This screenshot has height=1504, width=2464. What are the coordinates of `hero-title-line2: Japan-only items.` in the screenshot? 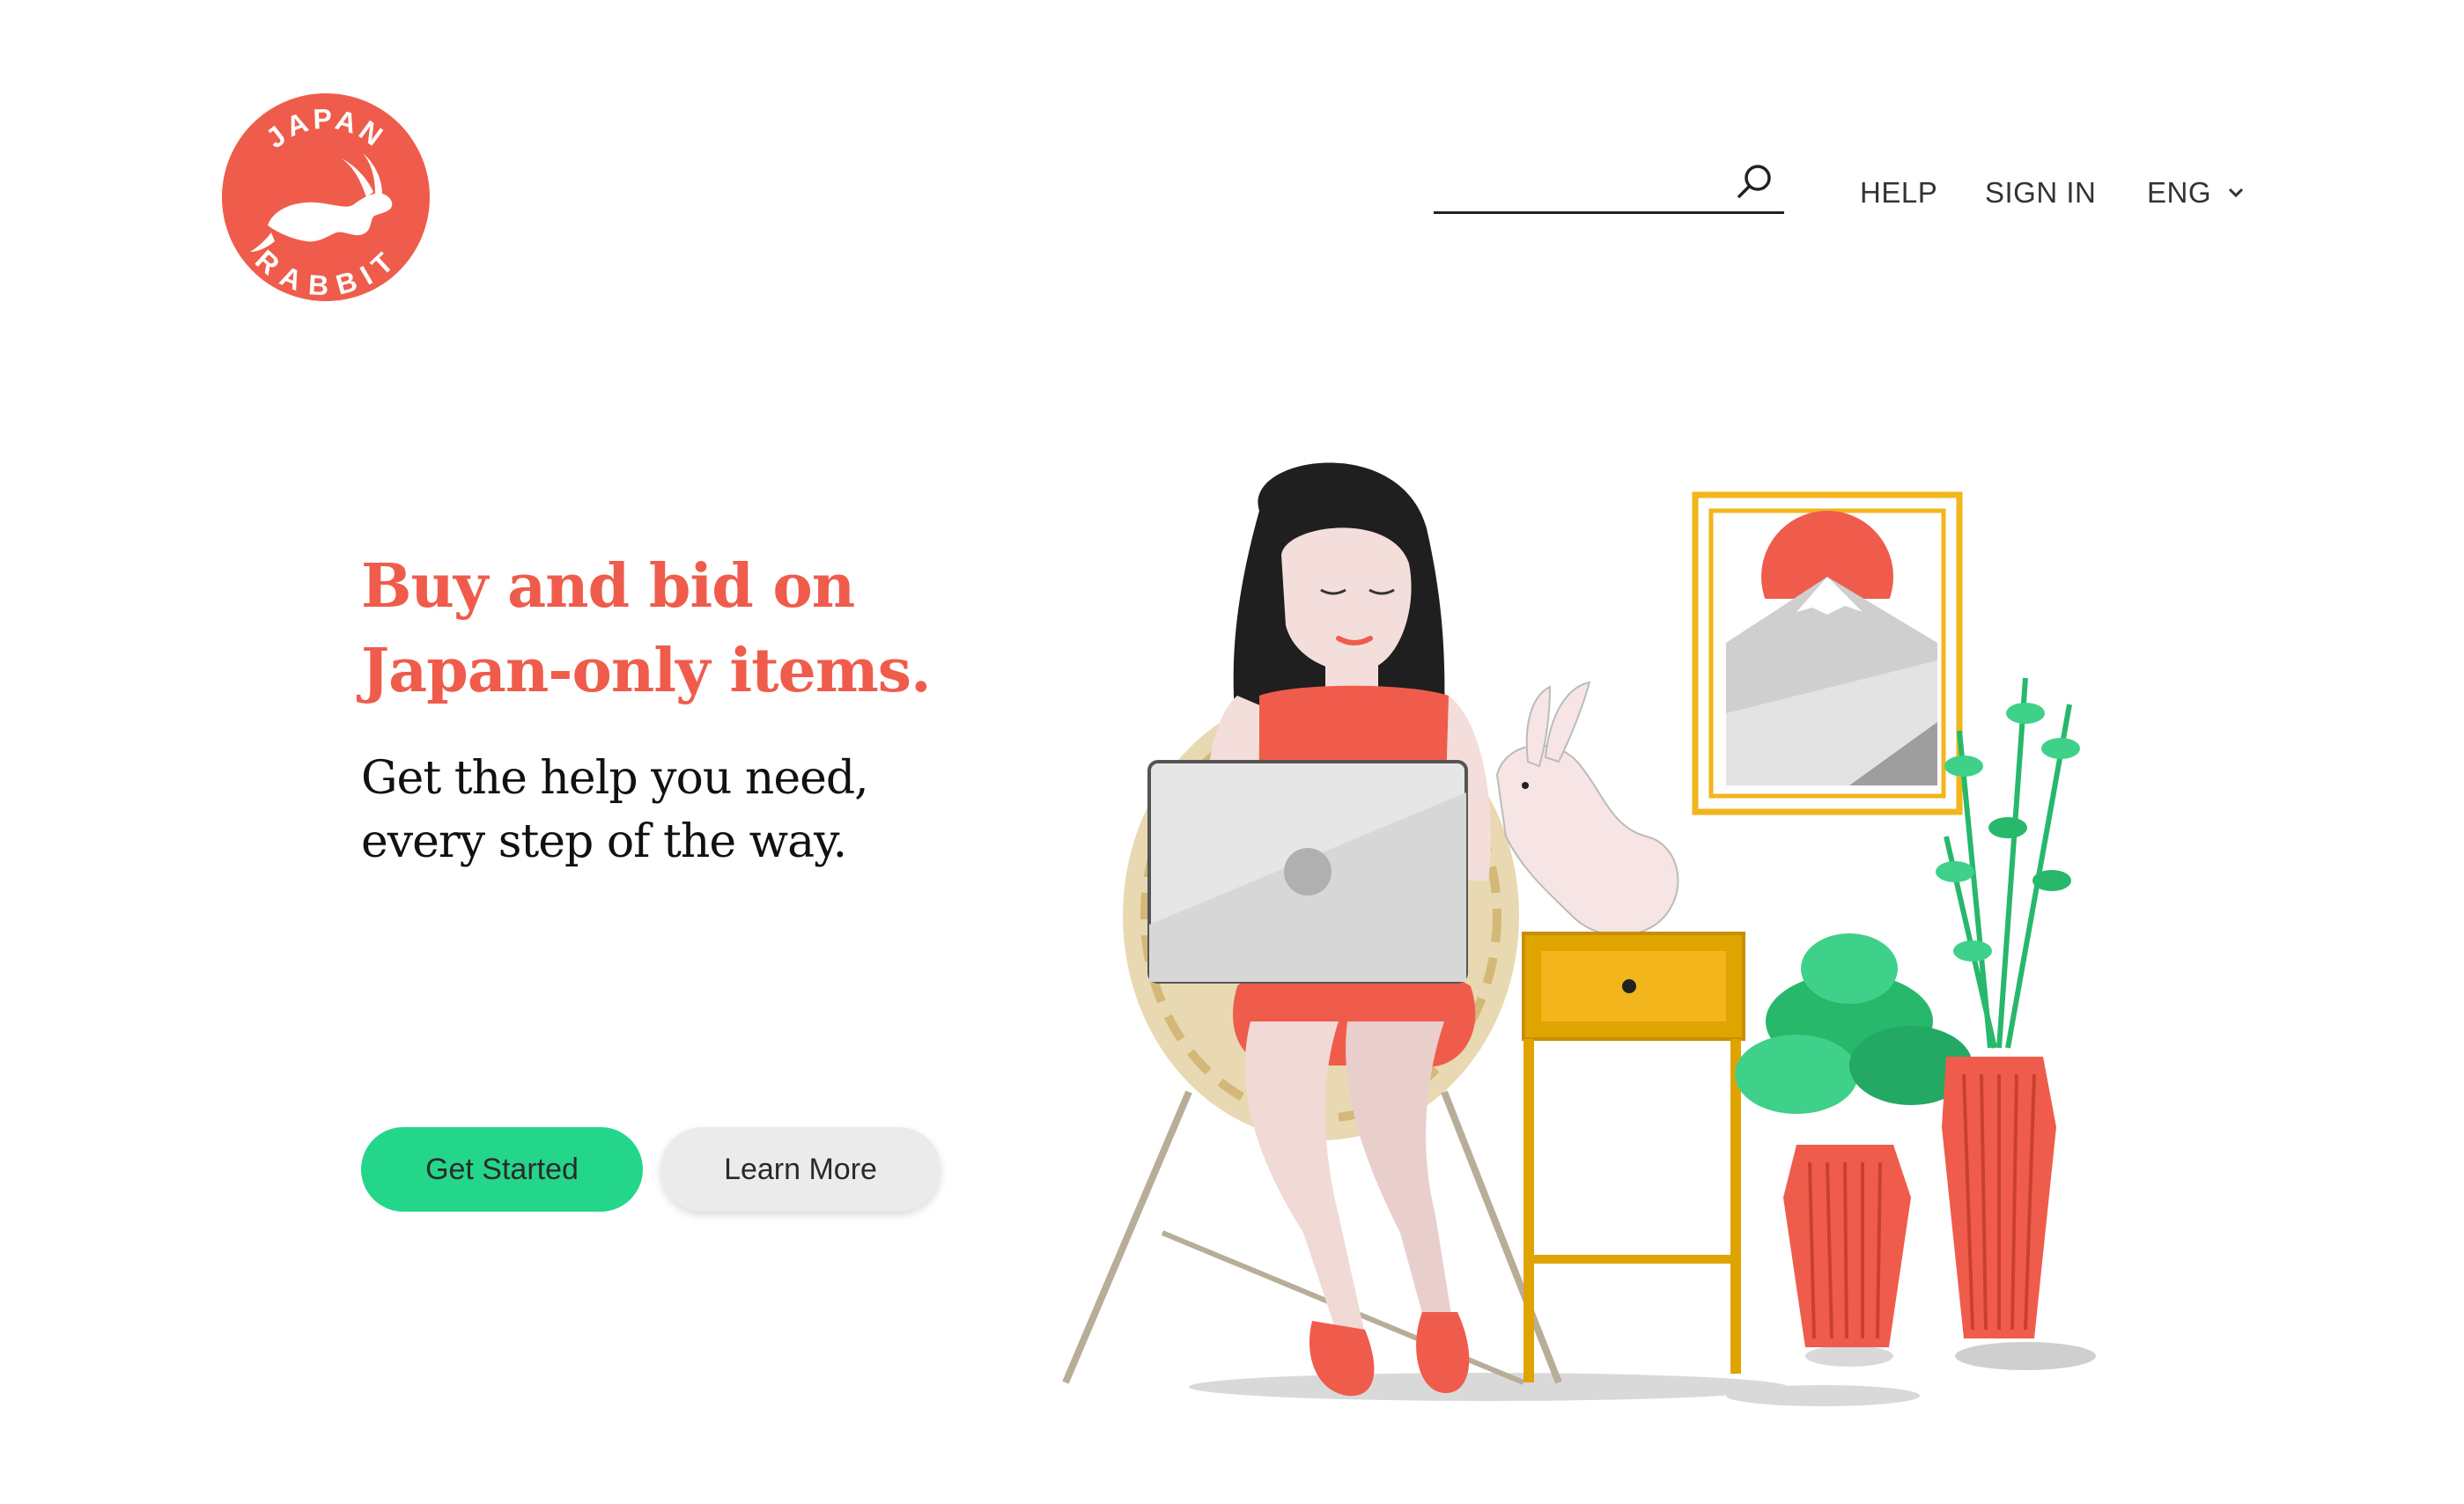 It's located at (646, 671).